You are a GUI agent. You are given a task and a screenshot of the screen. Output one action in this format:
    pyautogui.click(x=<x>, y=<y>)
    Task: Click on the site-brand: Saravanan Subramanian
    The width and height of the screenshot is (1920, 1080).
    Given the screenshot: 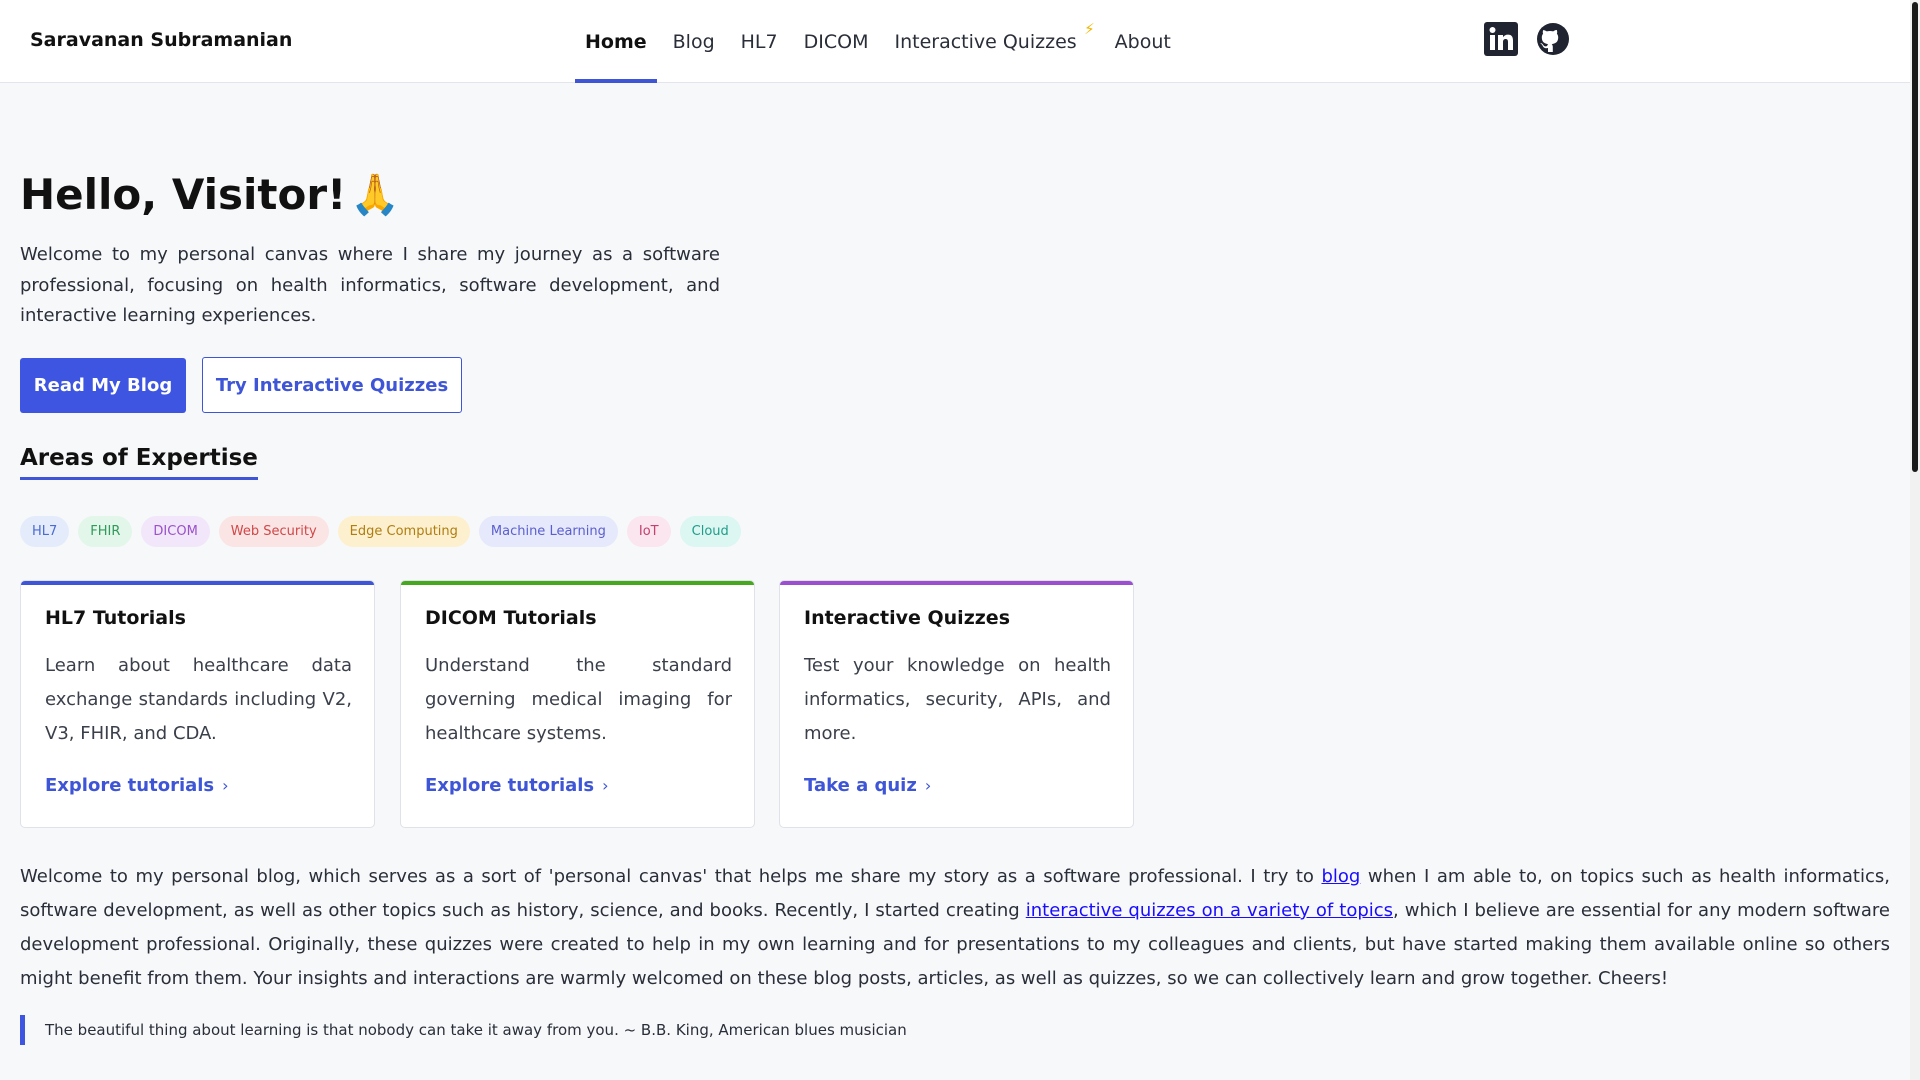 What is the action you would take?
    pyautogui.click(x=161, y=40)
    